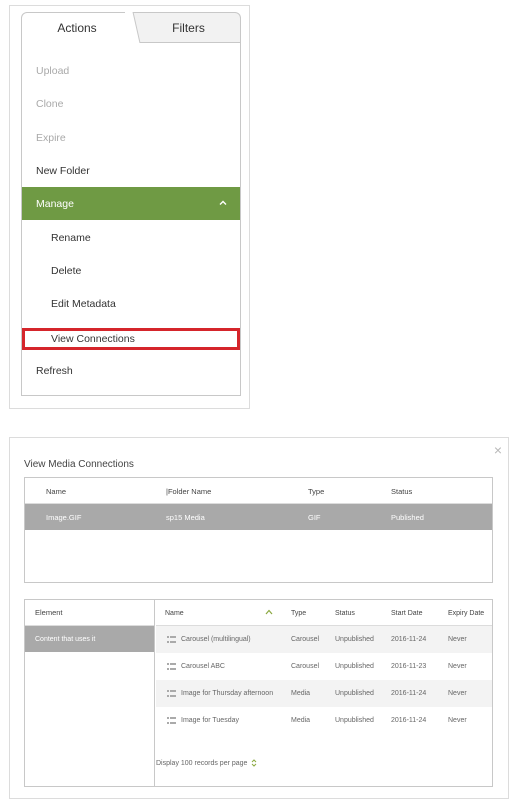  Describe the element at coordinates (131, 339) in the screenshot. I see `highlight-box` at that location.